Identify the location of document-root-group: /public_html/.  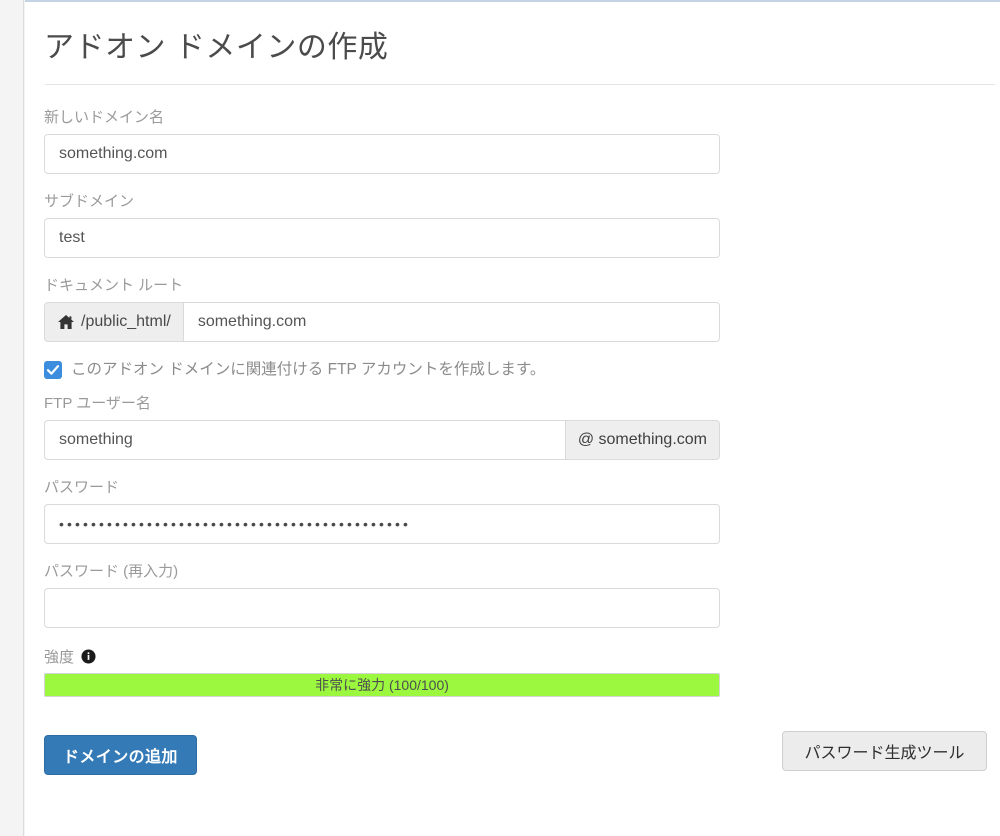
(382, 322).